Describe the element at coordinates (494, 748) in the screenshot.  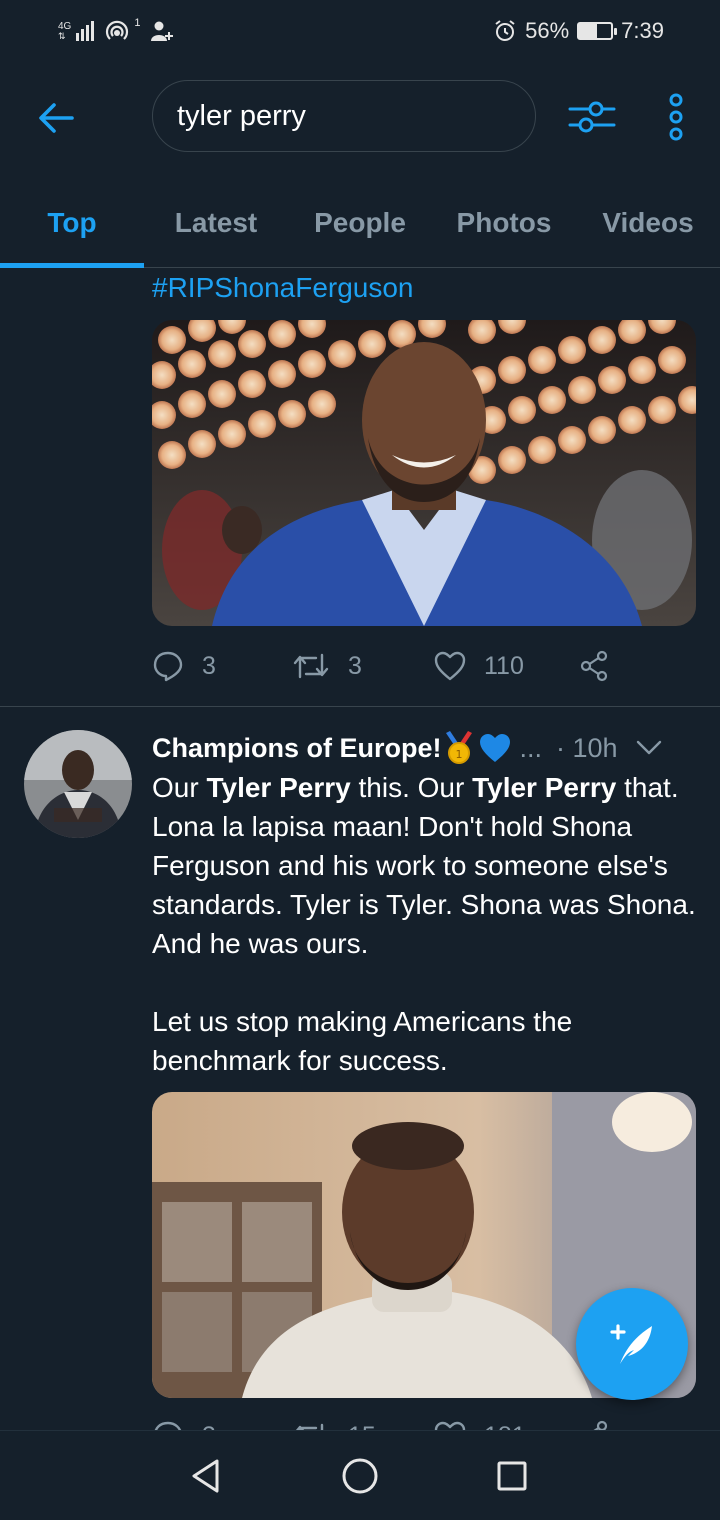
I see `blue-heart-icon` at that location.